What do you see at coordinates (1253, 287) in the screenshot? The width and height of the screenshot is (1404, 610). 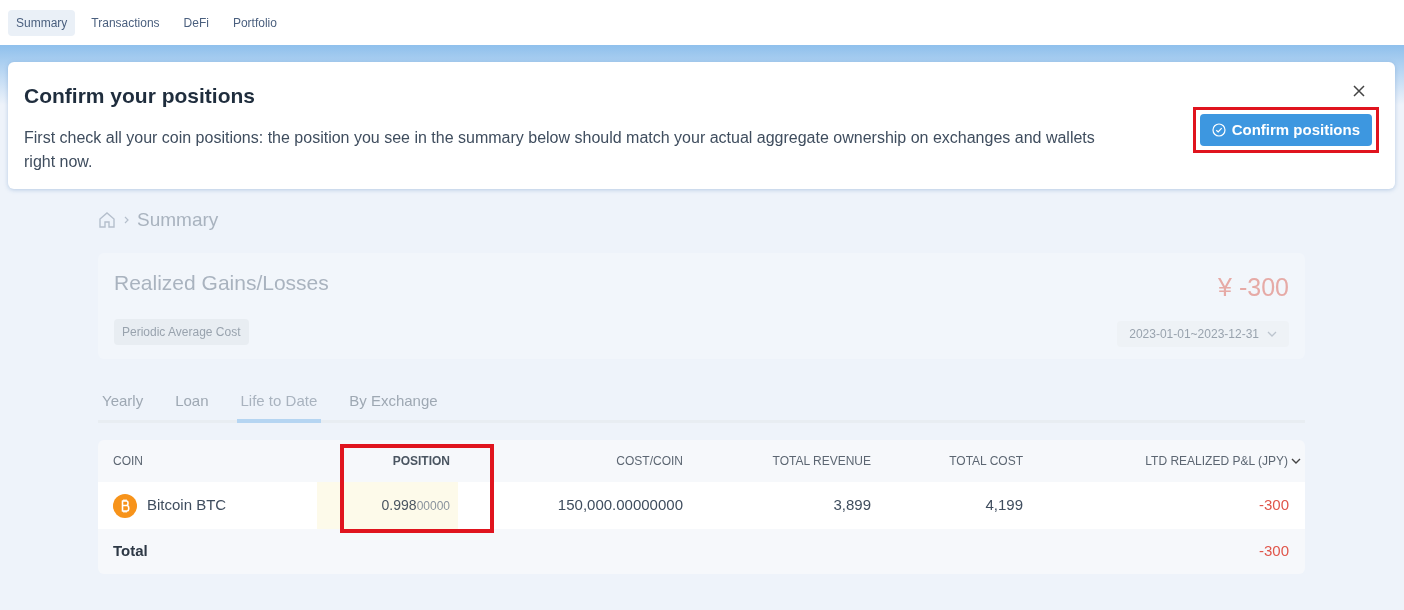 I see `gains-amount: ¥ -300` at bounding box center [1253, 287].